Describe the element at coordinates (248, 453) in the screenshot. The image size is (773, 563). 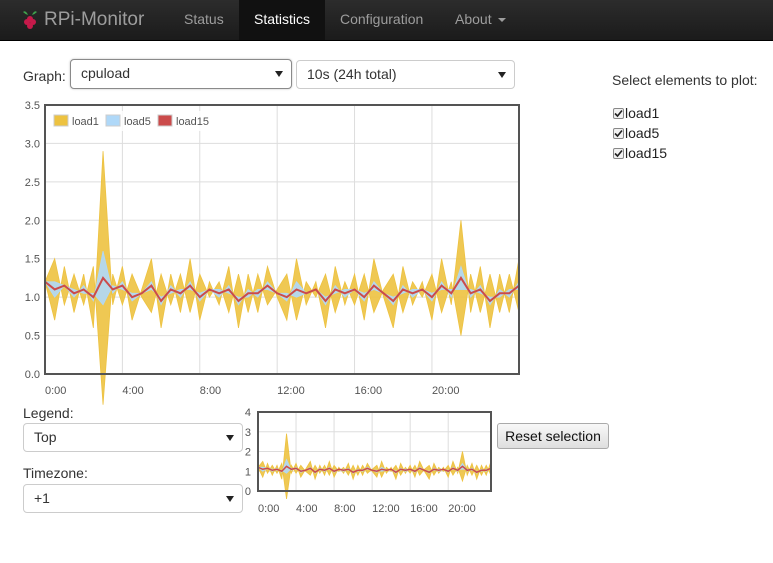
I see `overview-y-tick-label: 2` at that location.